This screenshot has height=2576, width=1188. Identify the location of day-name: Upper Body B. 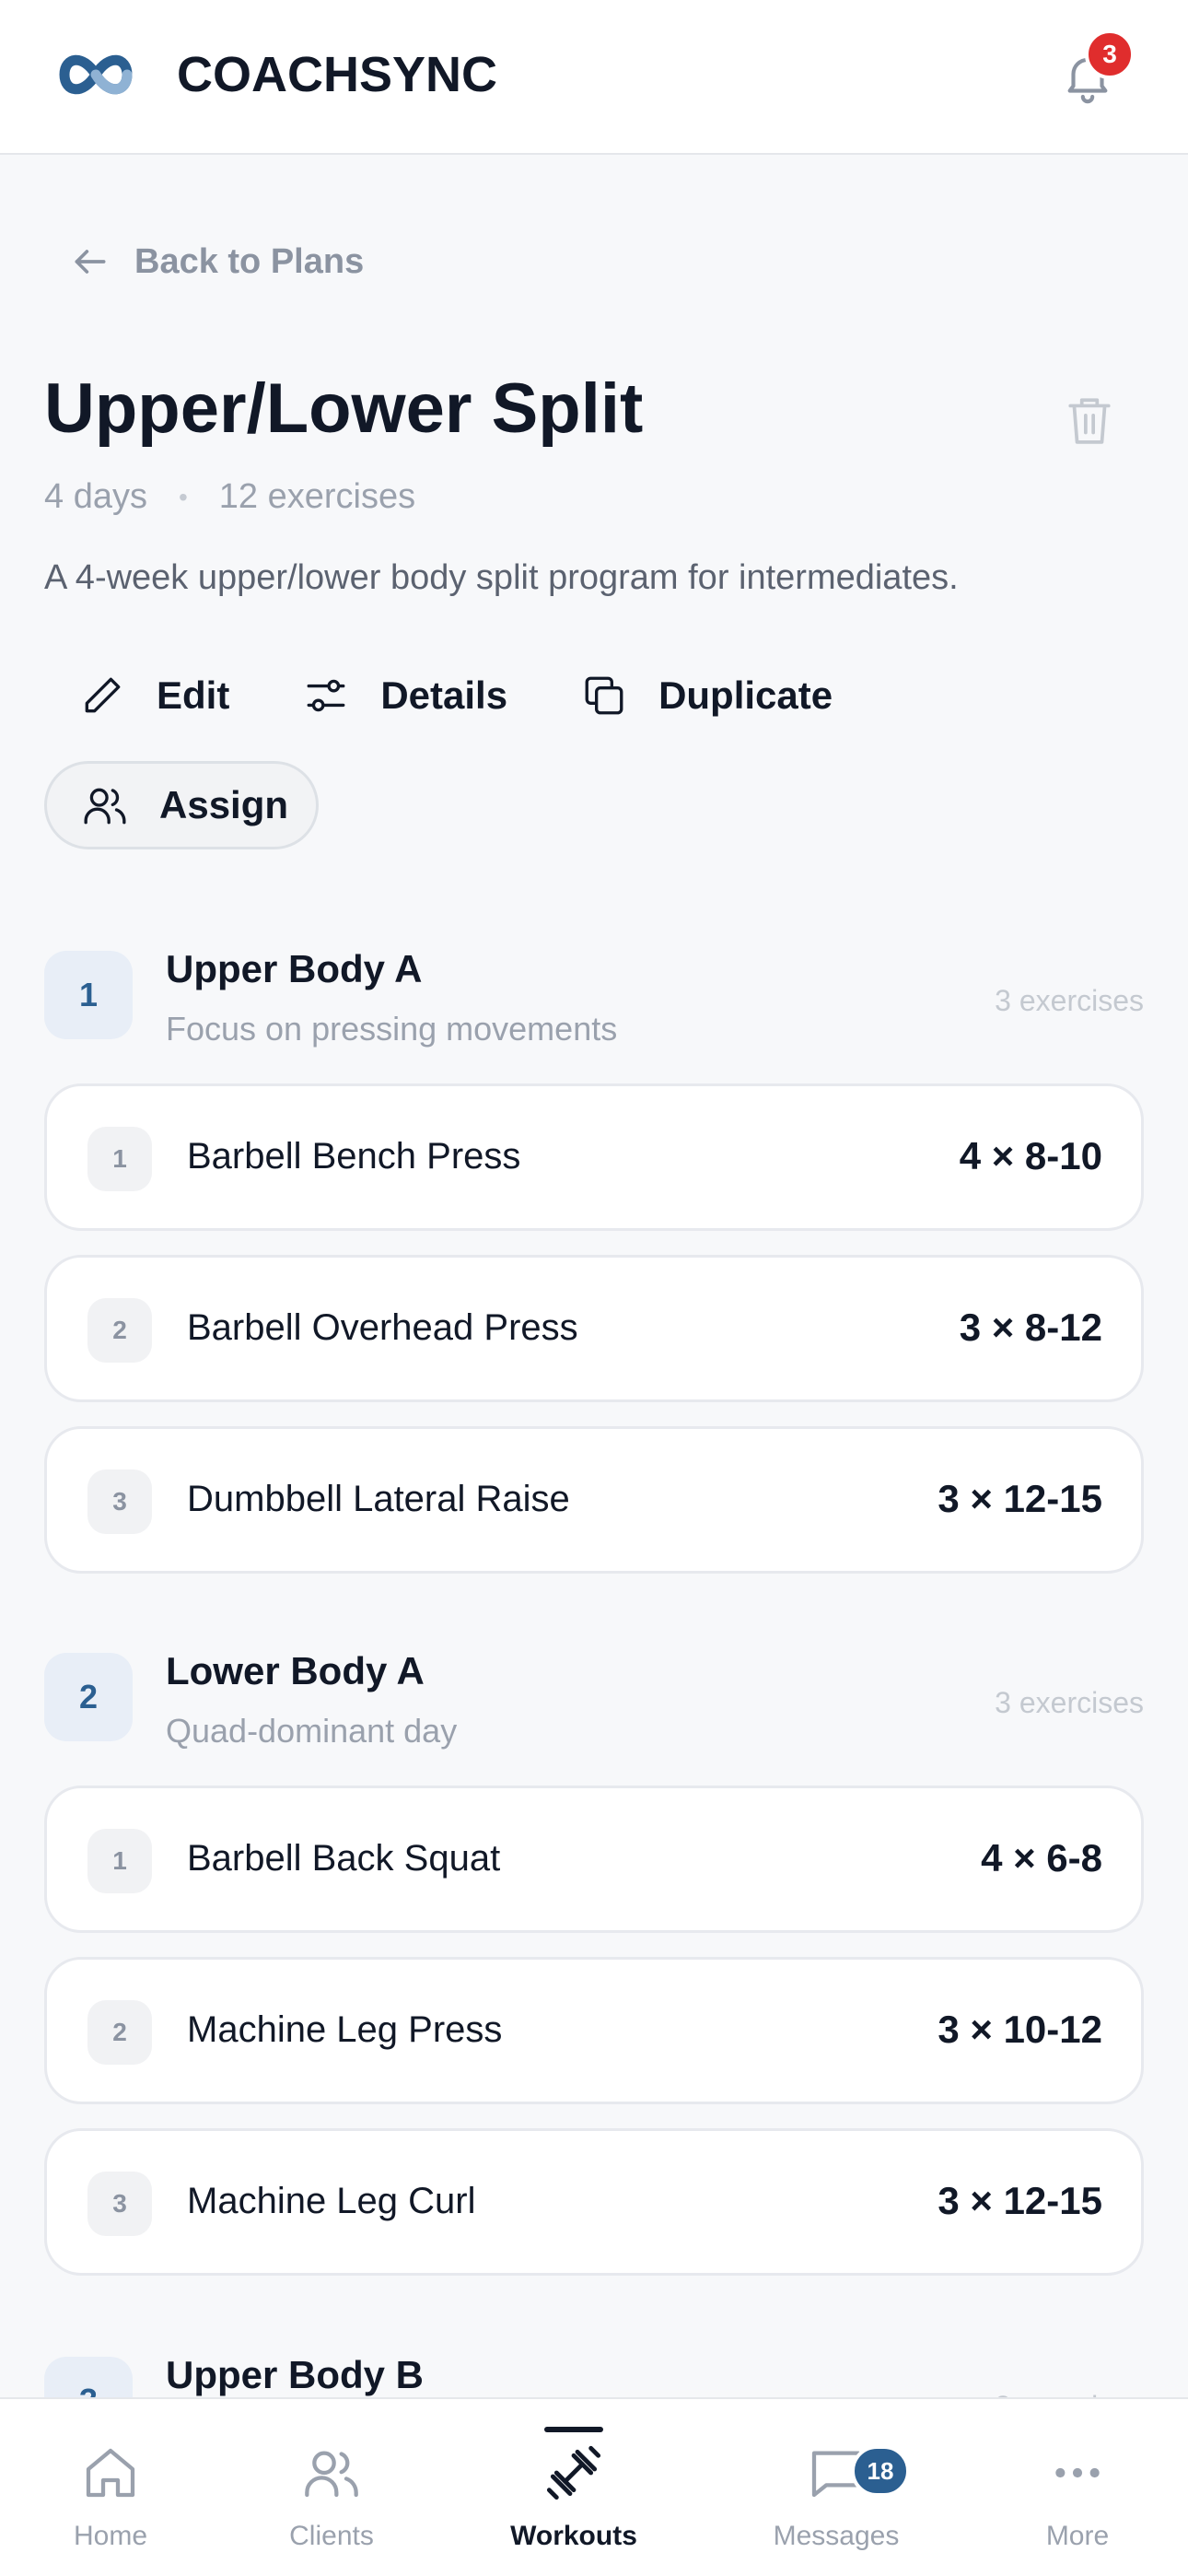
(295, 2374).